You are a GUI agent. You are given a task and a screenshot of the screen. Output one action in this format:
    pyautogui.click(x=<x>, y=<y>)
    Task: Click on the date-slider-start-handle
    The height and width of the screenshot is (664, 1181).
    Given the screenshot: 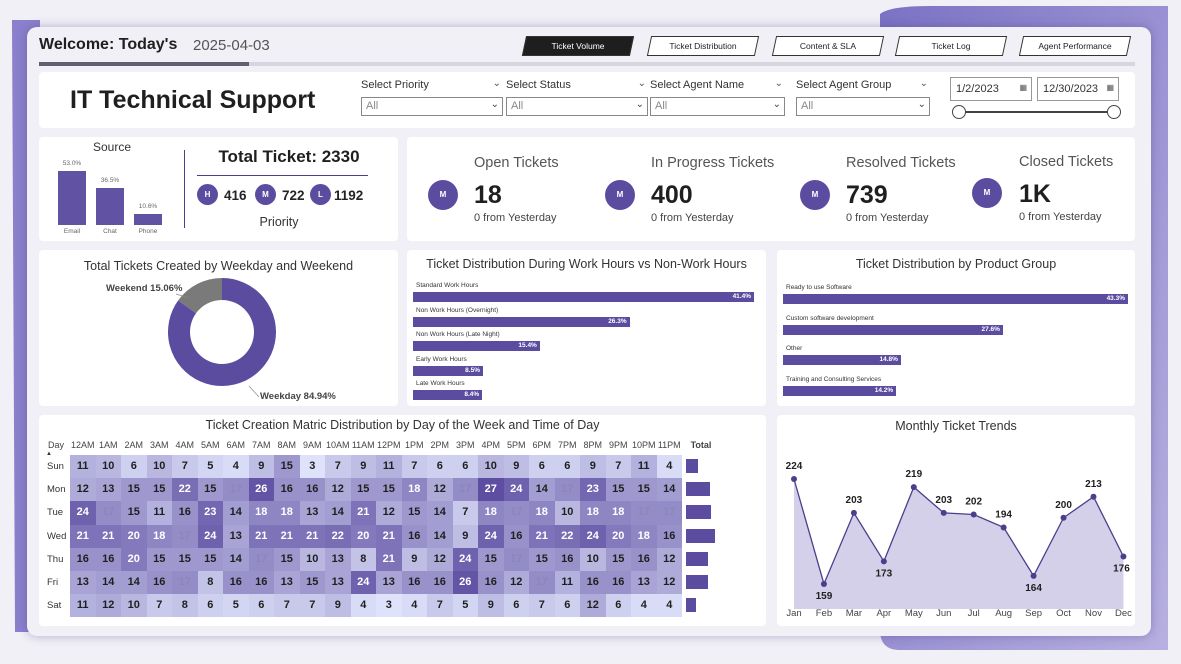 What is the action you would take?
    pyautogui.click(x=959, y=112)
    